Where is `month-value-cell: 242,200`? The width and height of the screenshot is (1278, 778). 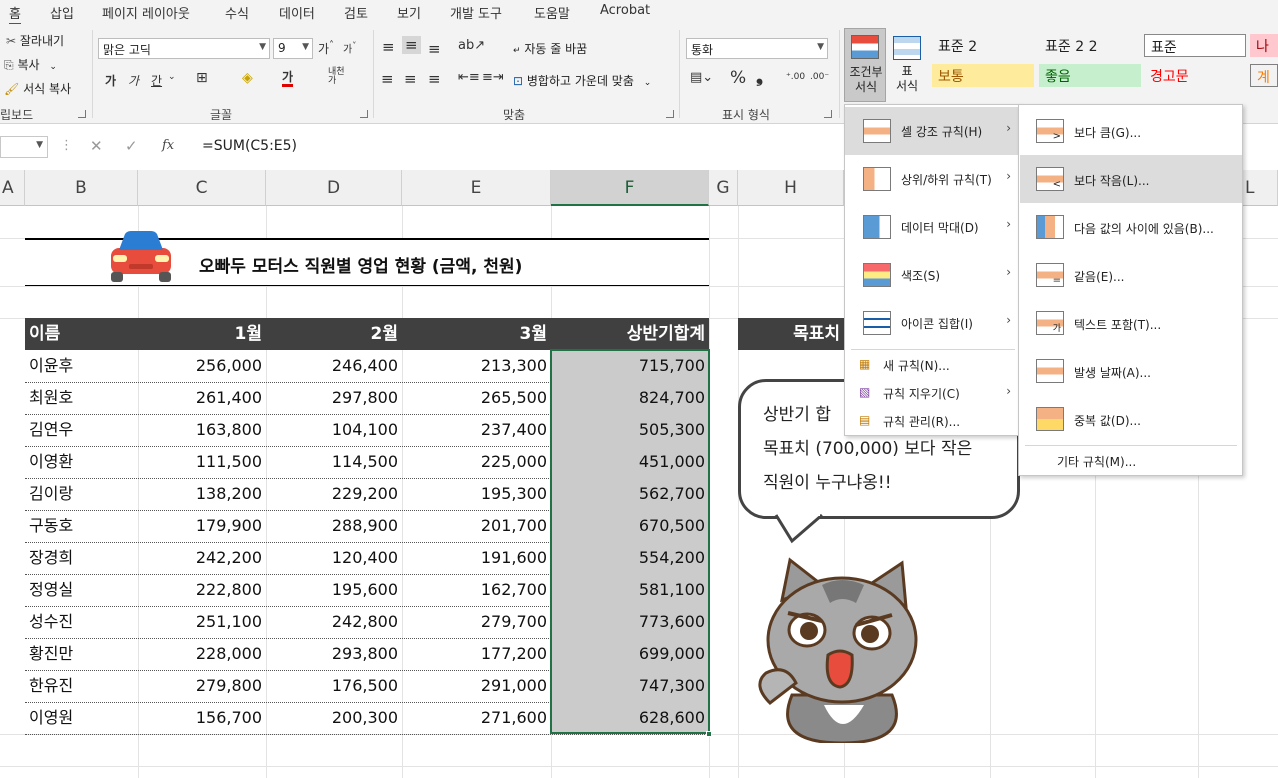 month-value-cell: 242,200 is located at coordinates (202, 558).